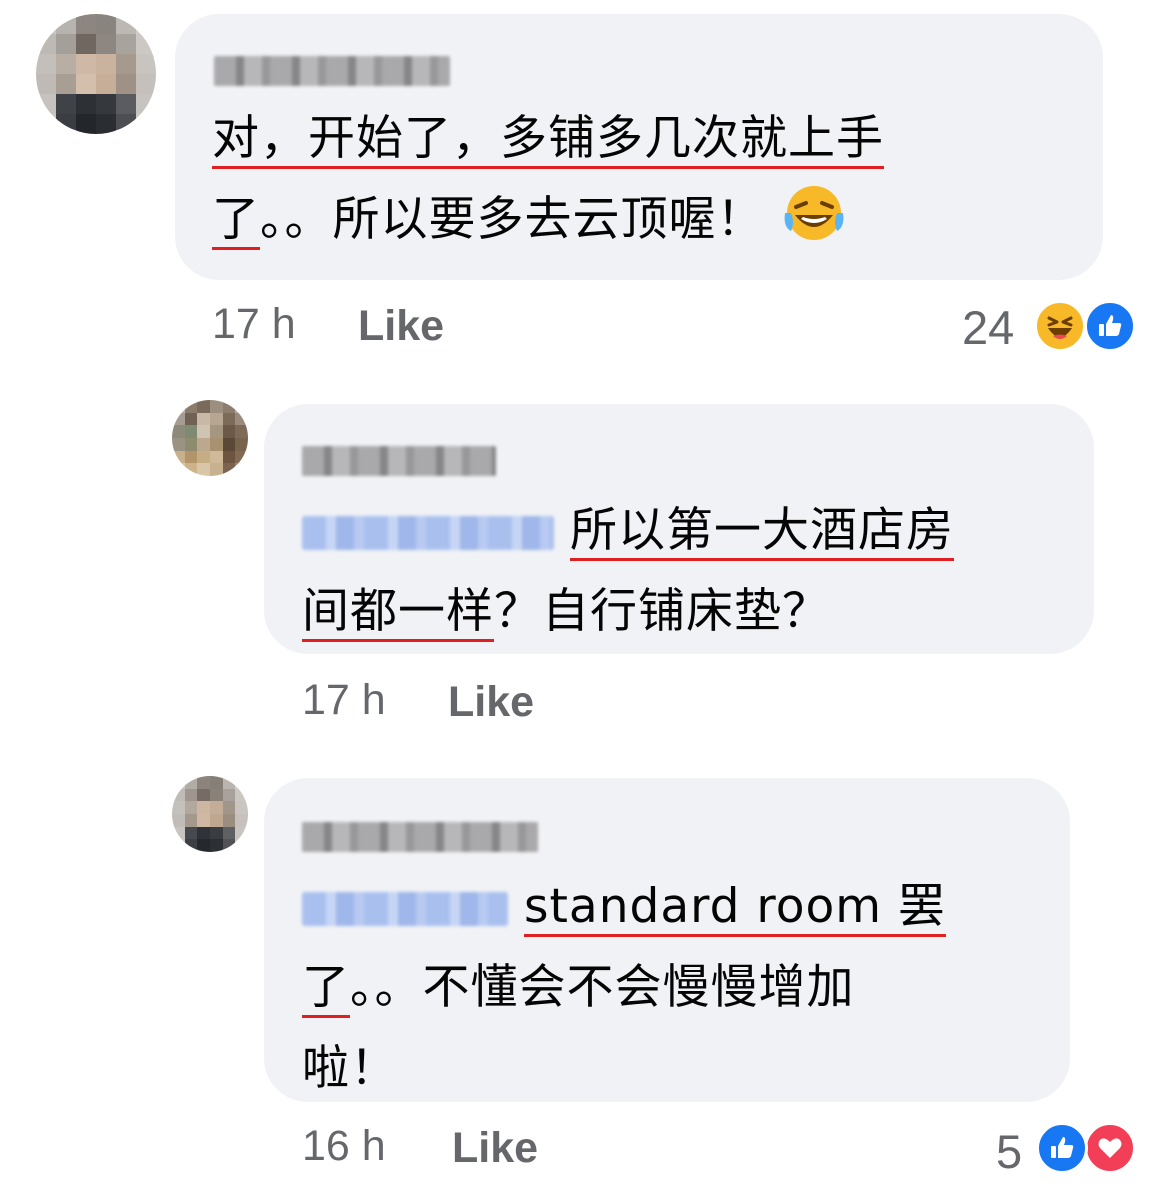 The image size is (1170, 1187). What do you see at coordinates (735, 906) in the screenshot?
I see `comment-text-line: standard room 罢` at bounding box center [735, 906].